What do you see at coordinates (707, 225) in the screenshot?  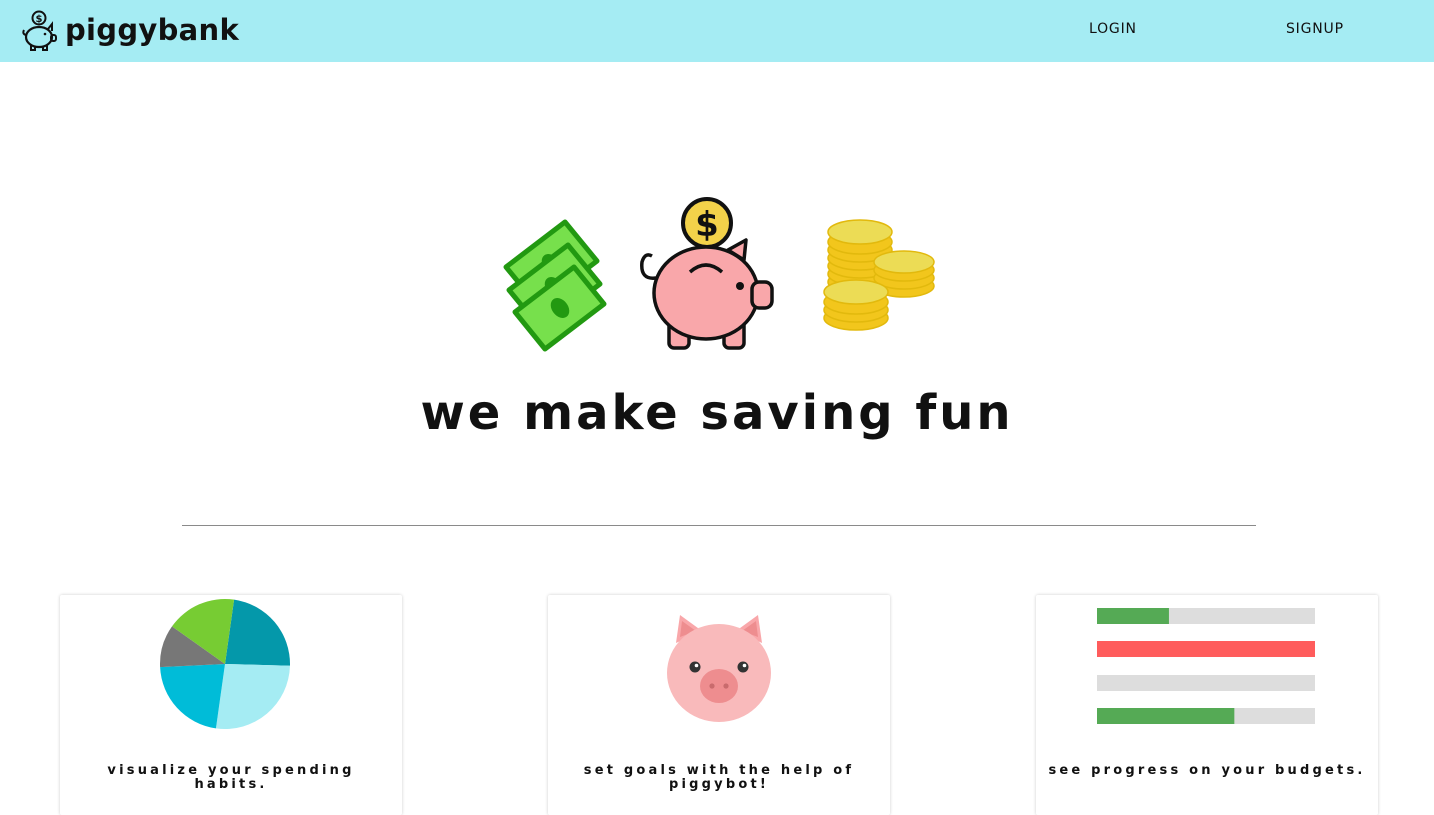 I see `coin-dollar-sign: $` at bounding box center [707, 225].